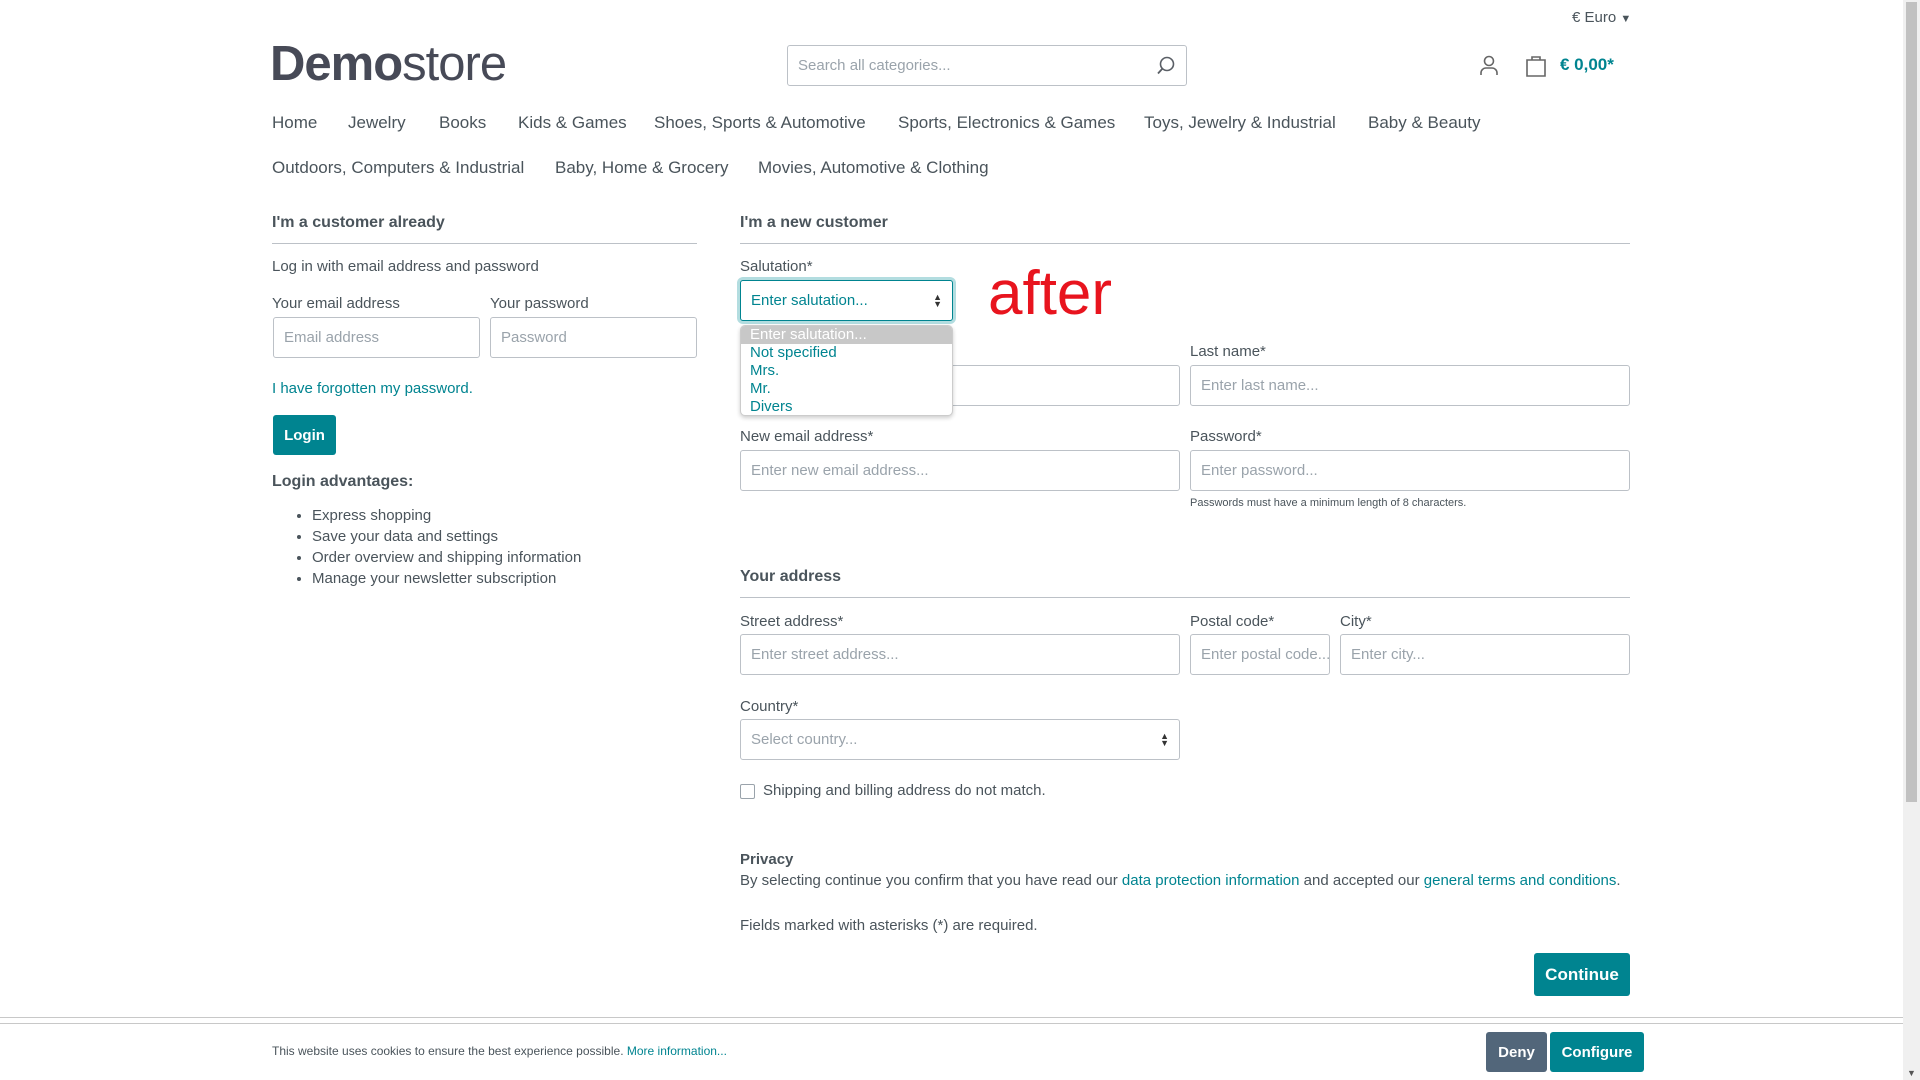 The width and height of the screenshot is (1920, 1080). I want to click on nav-baby-home-grocery: Baby, Home & Grocery, so click(642, 168).